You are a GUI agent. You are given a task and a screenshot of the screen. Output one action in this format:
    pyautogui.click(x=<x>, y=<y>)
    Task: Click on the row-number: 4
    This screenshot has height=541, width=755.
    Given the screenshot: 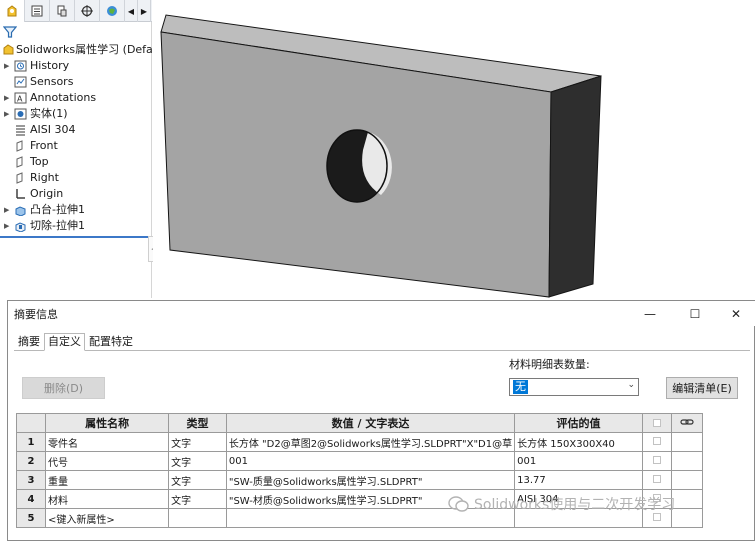 What is the action you would take?
    pyautogui.click(x=31, y=499)
    